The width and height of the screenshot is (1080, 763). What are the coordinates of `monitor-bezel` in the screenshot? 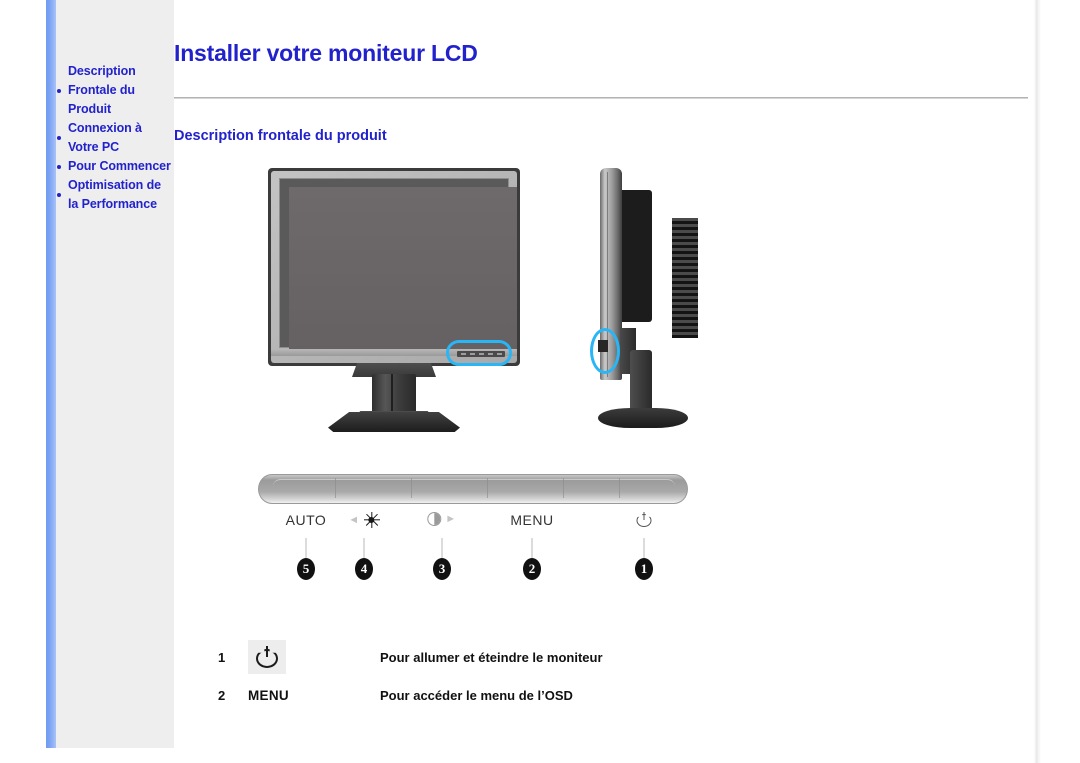 It's located at (394, 267).